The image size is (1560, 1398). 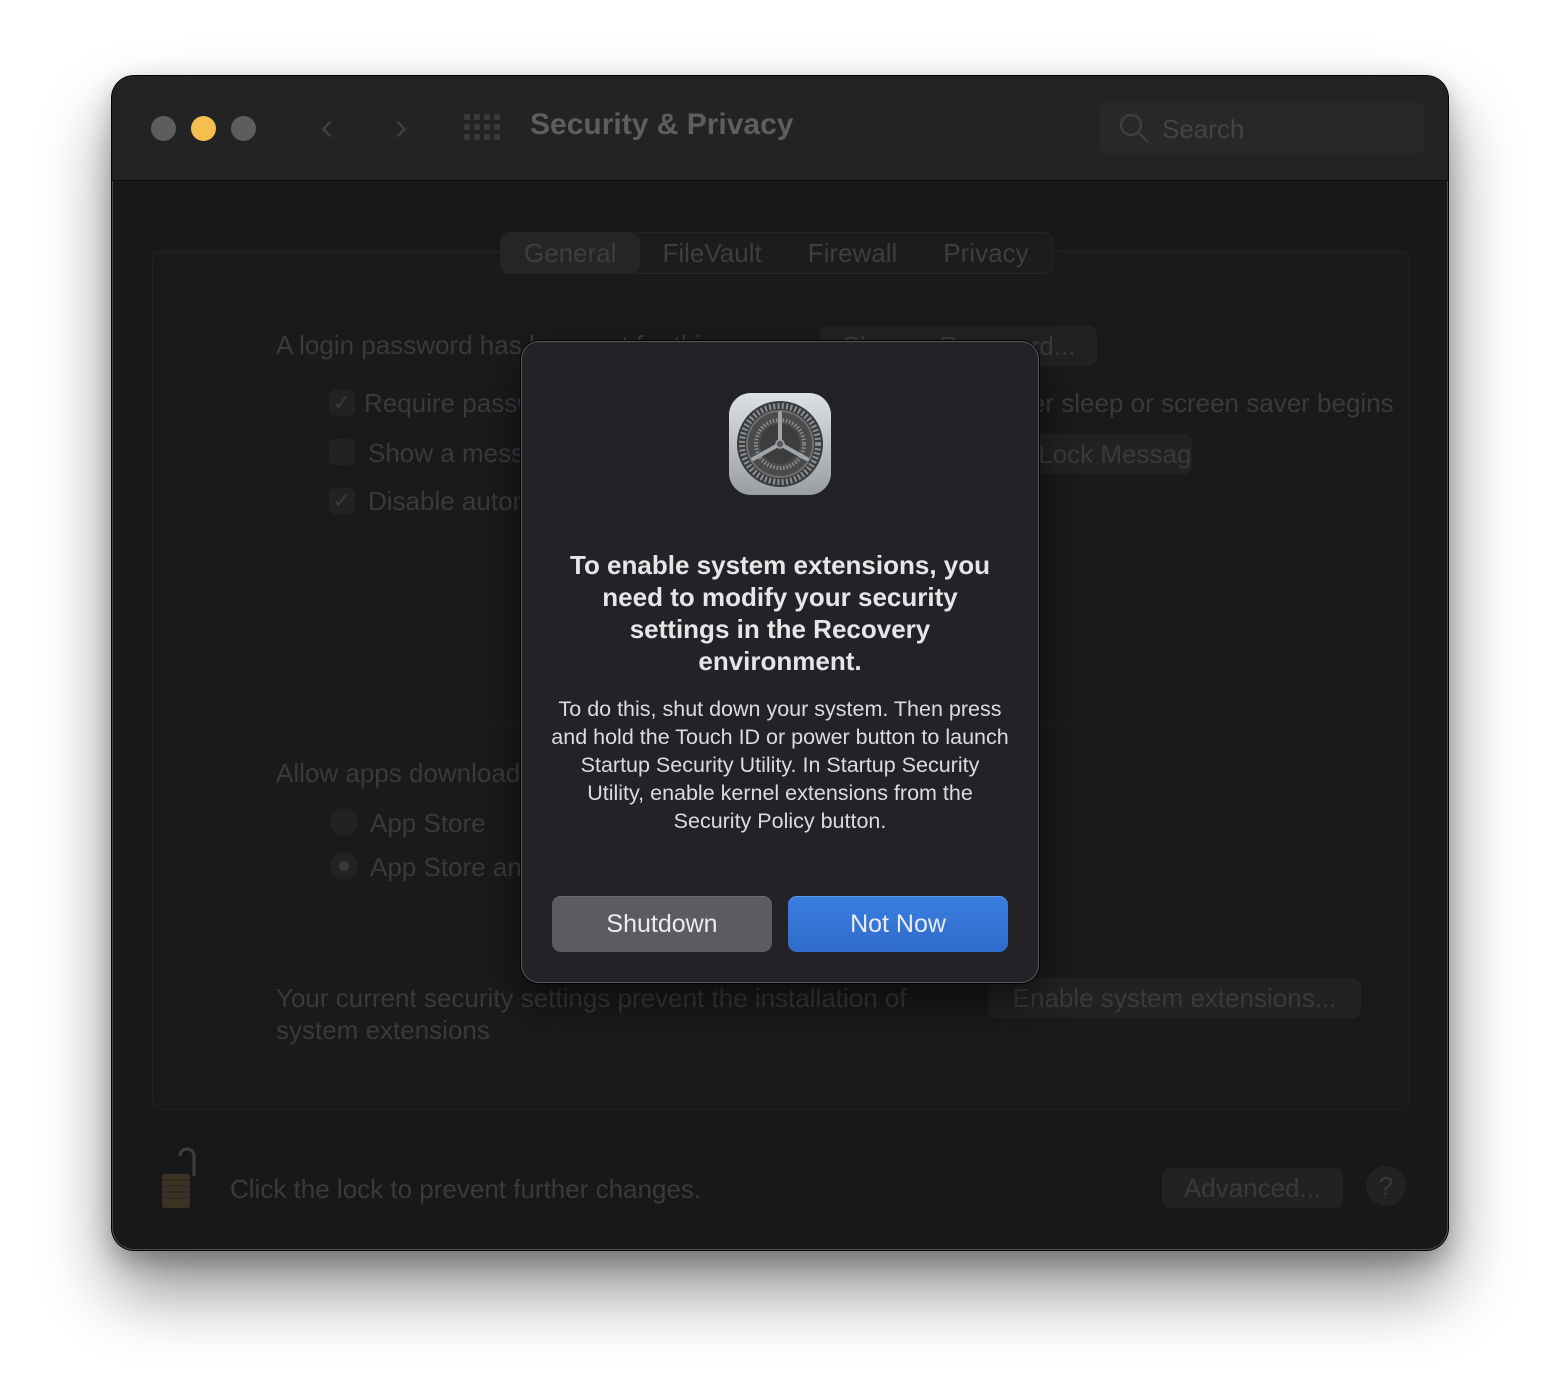 I want to click on tab-firewall: Firewall, so click(x=853, y=253).